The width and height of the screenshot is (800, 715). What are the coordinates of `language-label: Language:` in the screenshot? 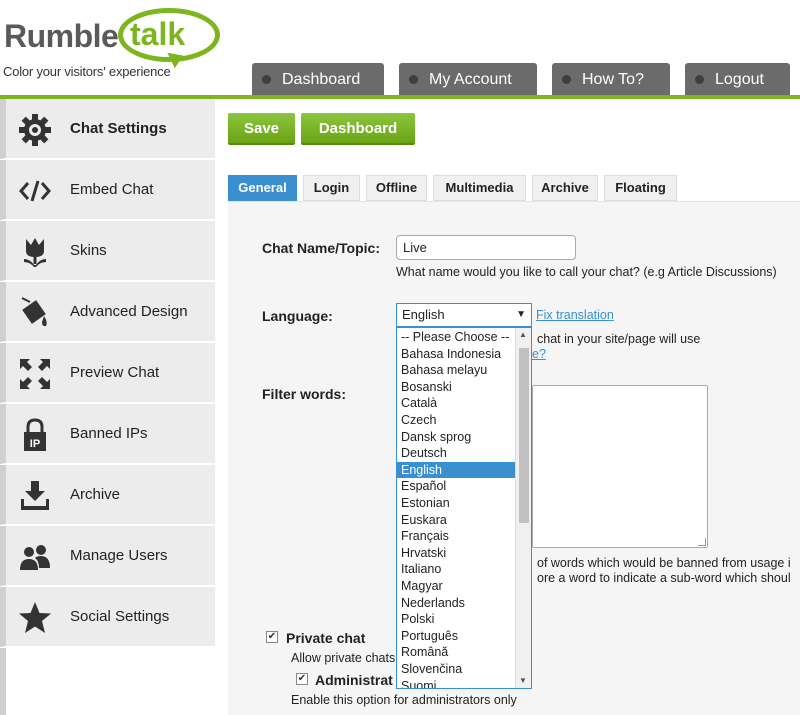 It's located at (297, 316).